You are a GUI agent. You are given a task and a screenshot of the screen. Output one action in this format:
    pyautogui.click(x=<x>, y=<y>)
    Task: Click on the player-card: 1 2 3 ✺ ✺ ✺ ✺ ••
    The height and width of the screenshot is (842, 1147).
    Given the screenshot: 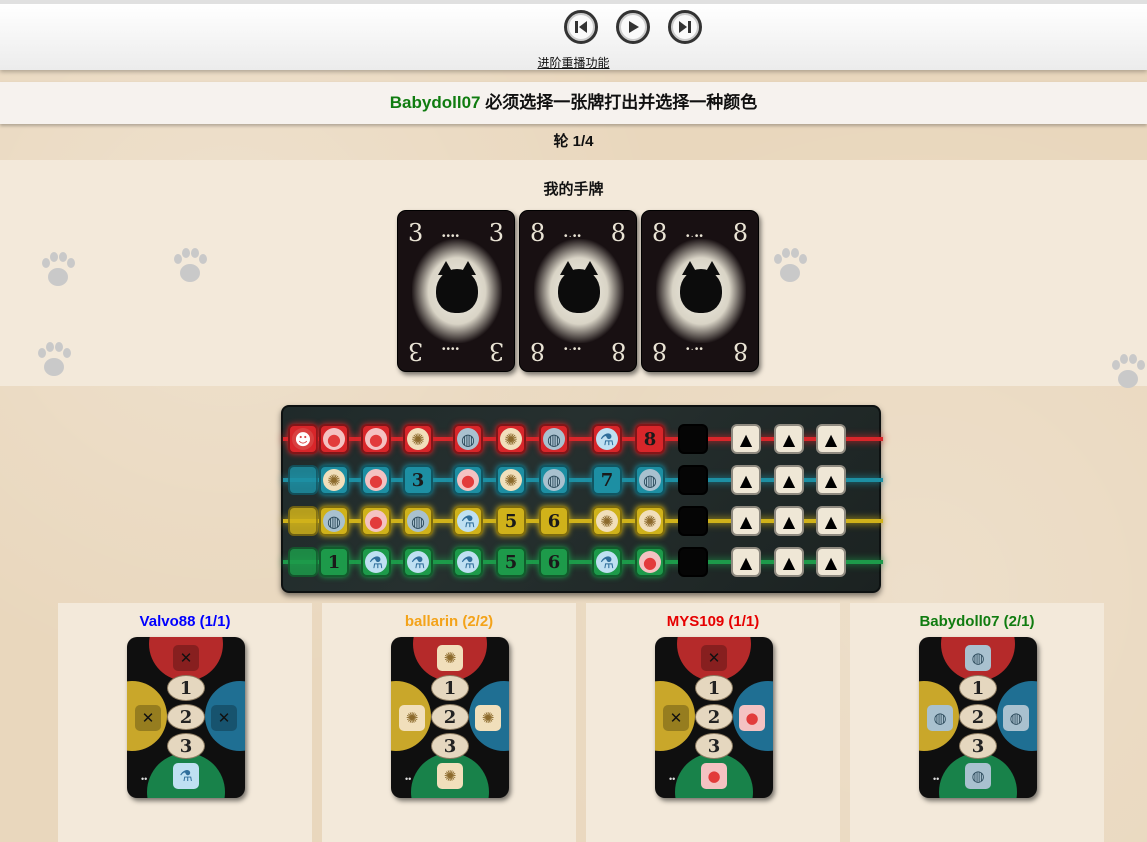 What is the action you would take?
    pyautogui.click(x=450, y=717)
    